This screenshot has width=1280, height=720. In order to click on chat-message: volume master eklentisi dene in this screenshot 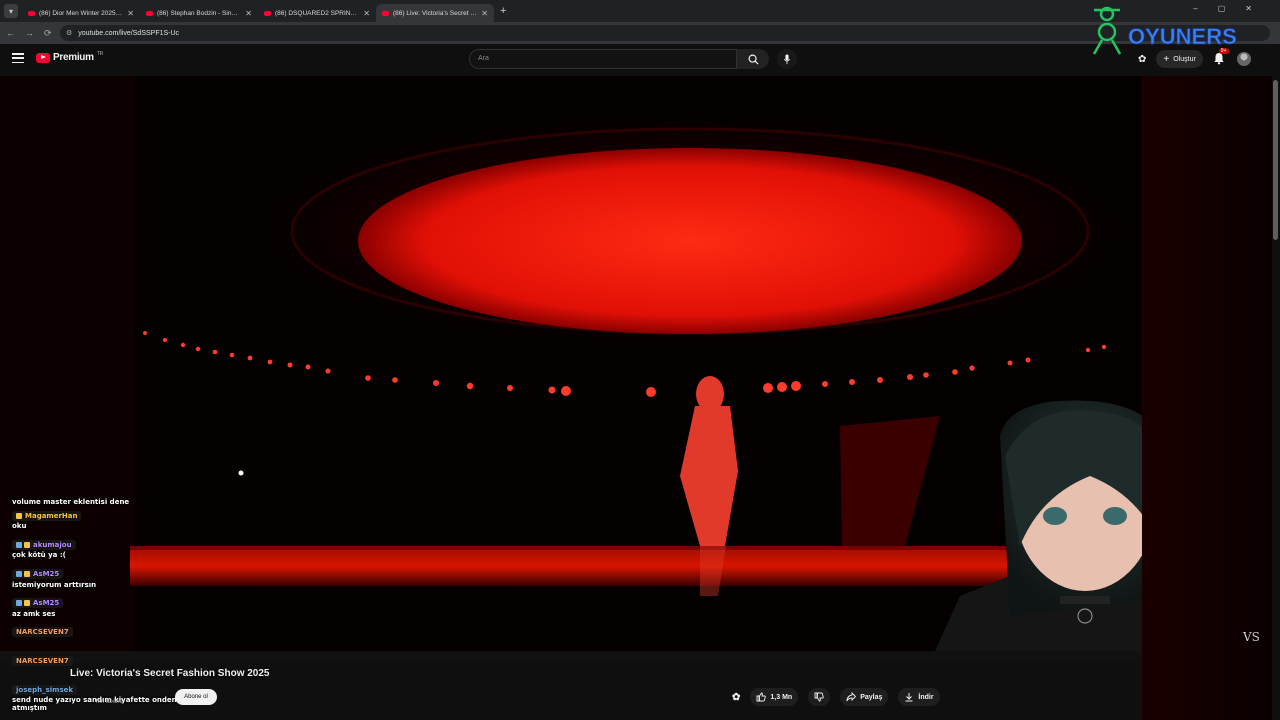, I will do `click(71, 502)`.